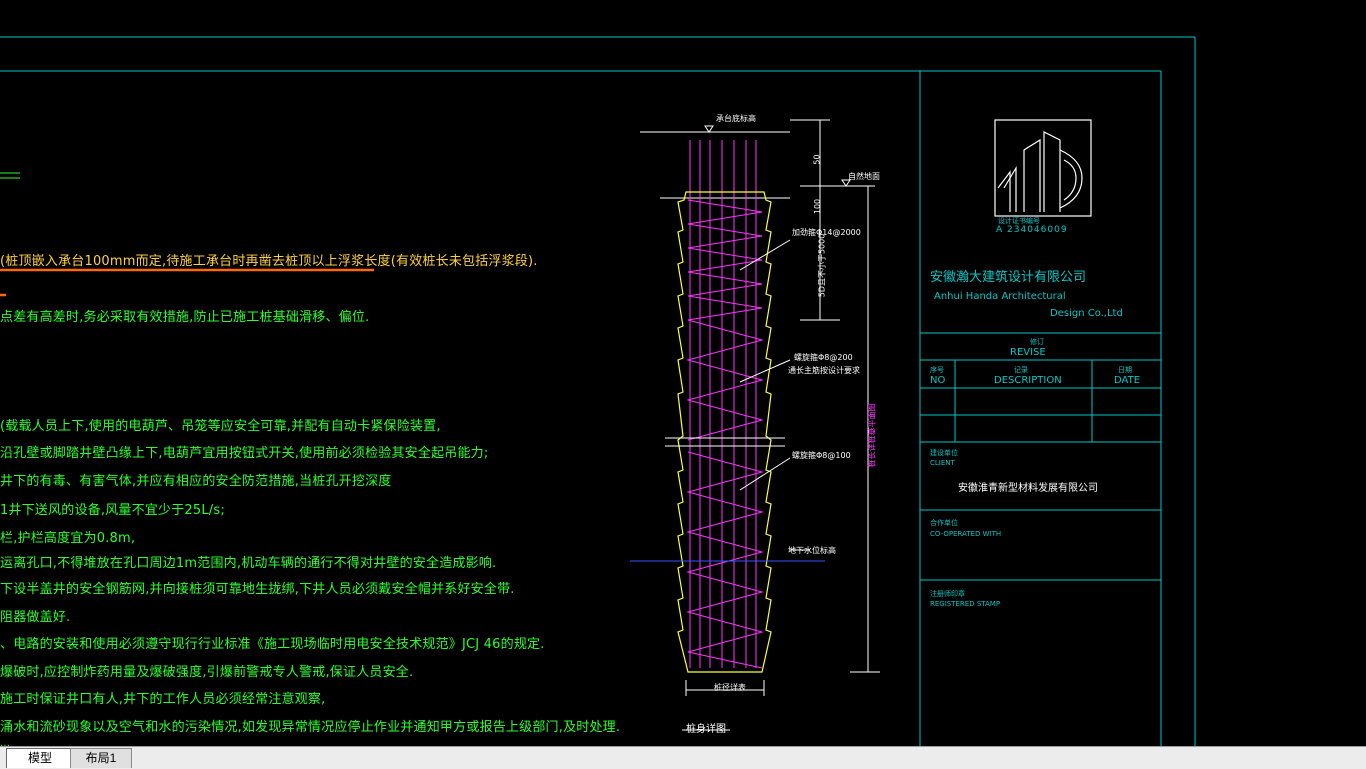 This screenshot has height=769, width=1366. I want to click on tab-layout1: 布局1, so click(101, 758).